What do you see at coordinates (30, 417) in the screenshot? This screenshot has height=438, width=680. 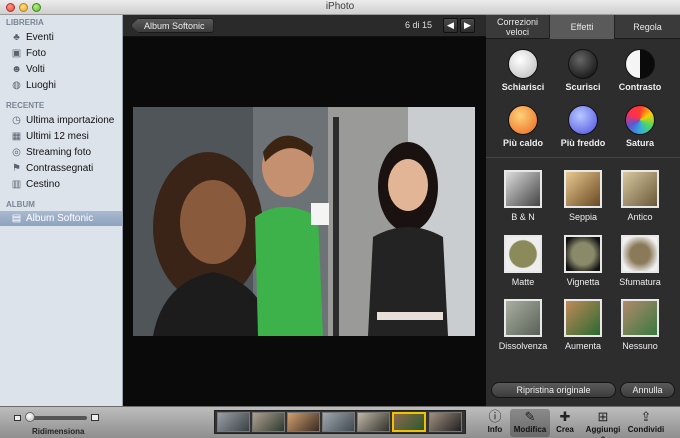 I see `resize-slider-knob` at bounding box center [30, 417].